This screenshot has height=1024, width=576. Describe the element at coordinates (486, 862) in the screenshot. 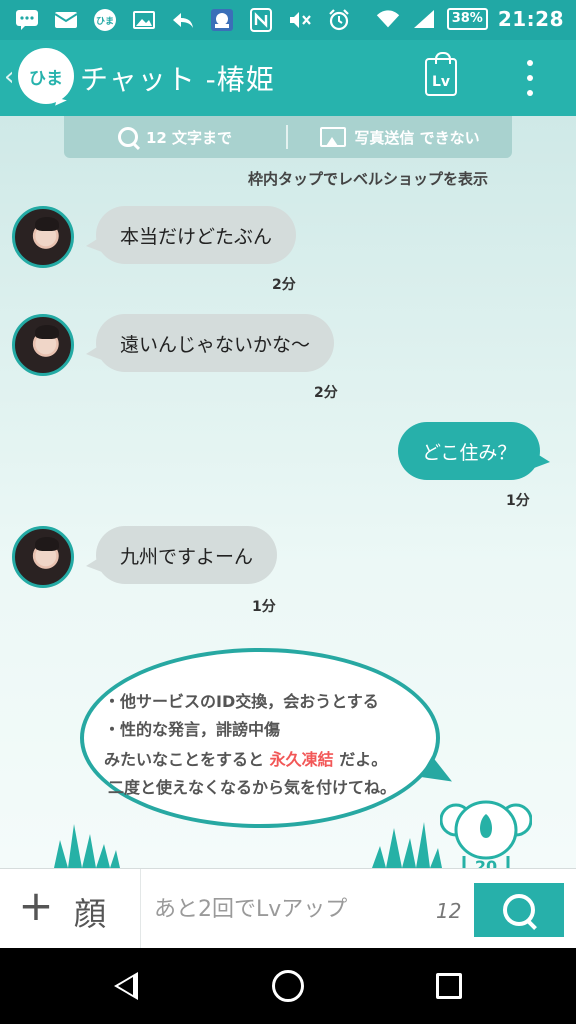

I see `mascot-number: 20` at that location.